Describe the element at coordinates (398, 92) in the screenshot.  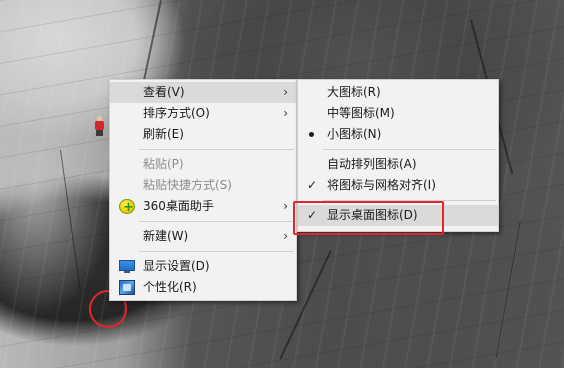
I see `submenu-item-large-icons: 大图标(R)` at that location.